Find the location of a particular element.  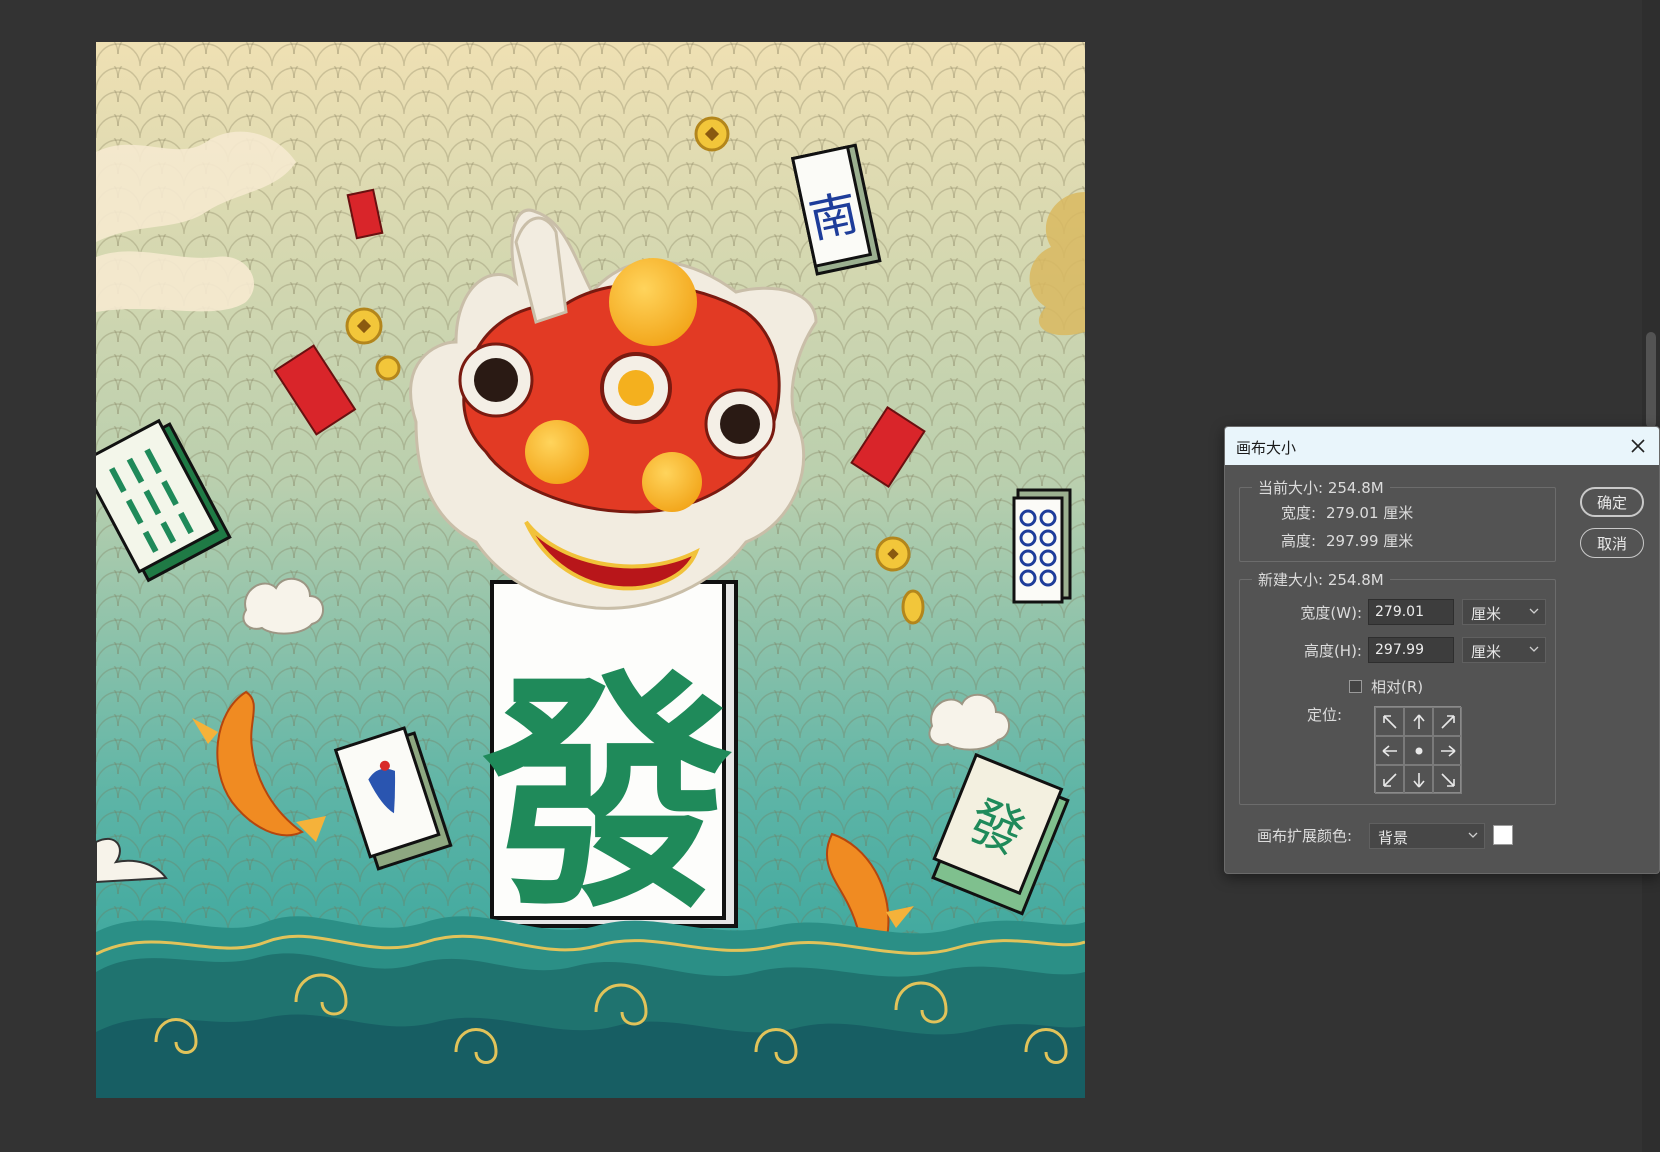

anchor-top-right is located at coordinates (1447, 721).